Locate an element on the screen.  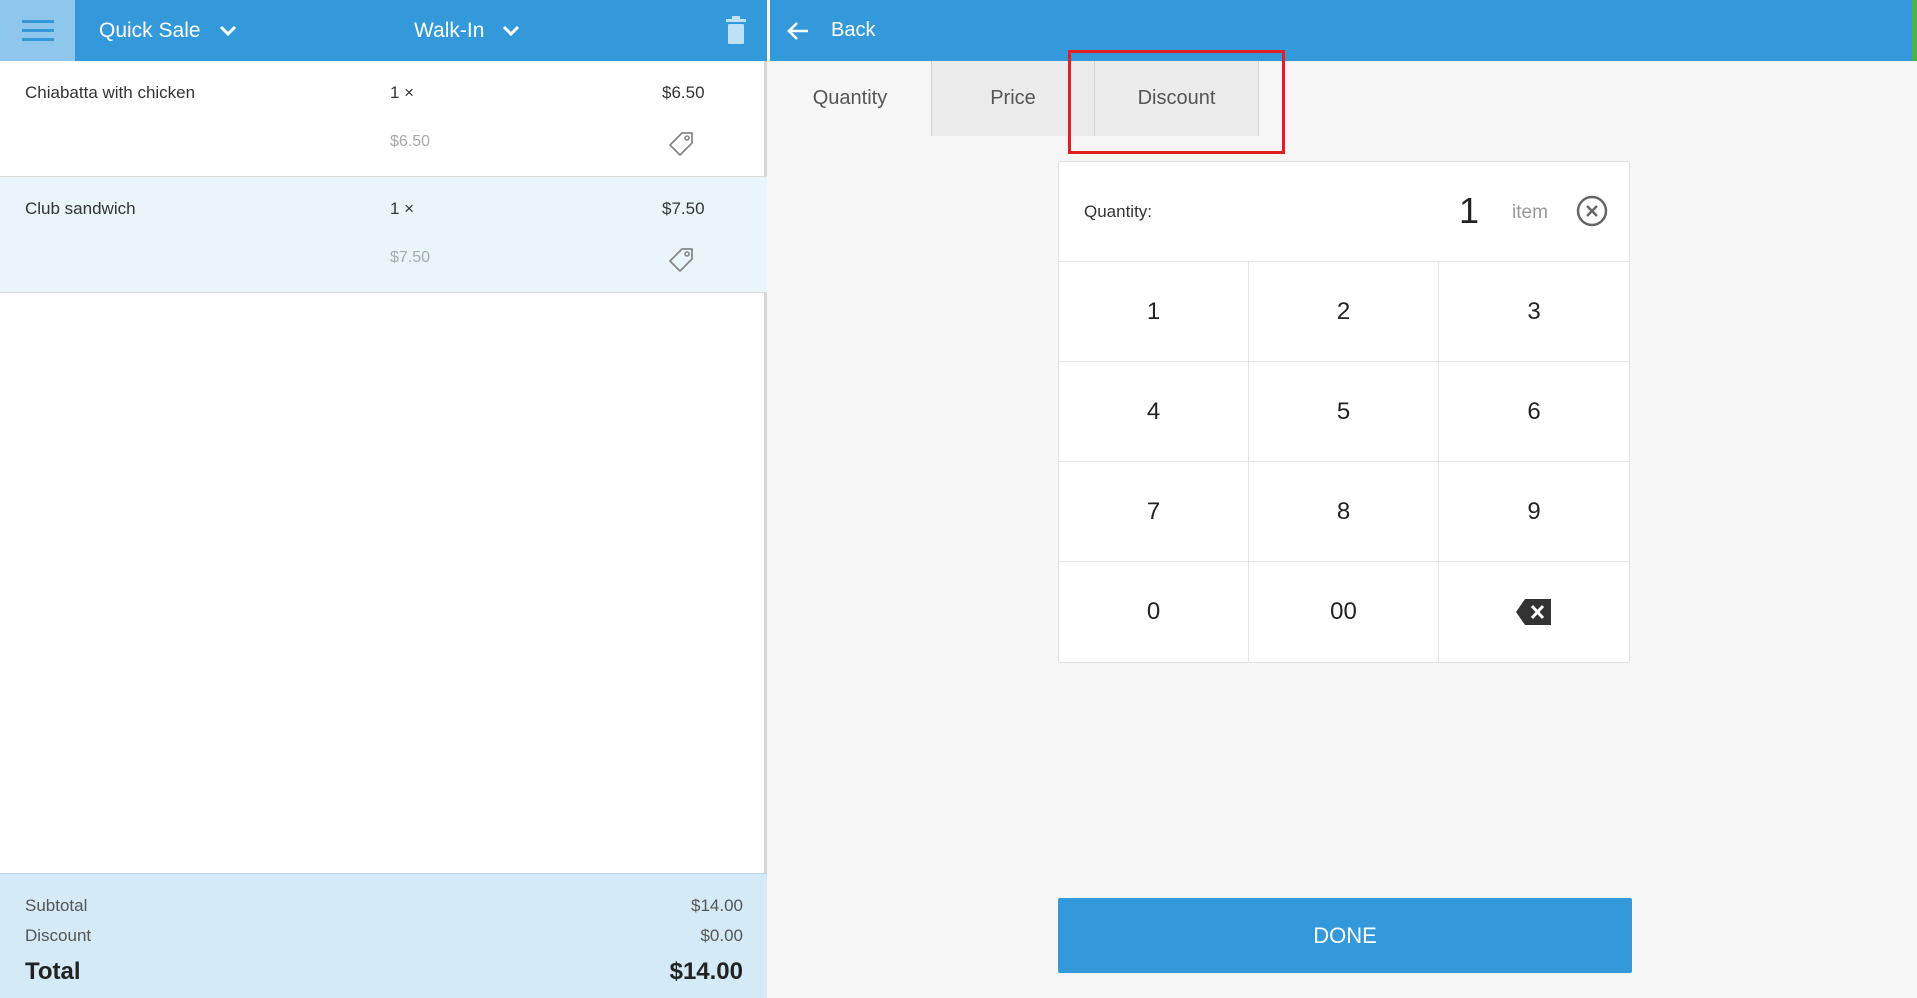
key-7: 7 is located at coordinates (1154, 512).